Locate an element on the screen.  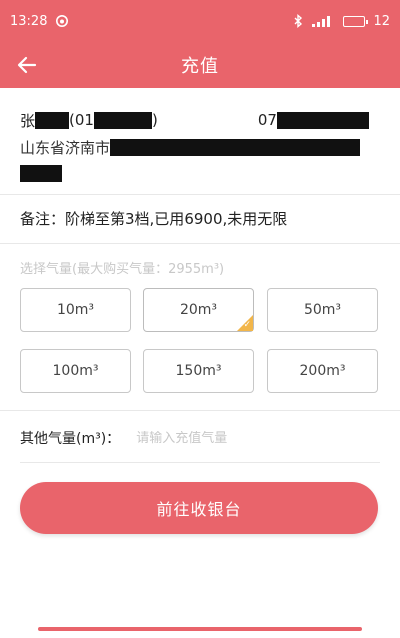
battery-icon is located at coordinates (356, 21).